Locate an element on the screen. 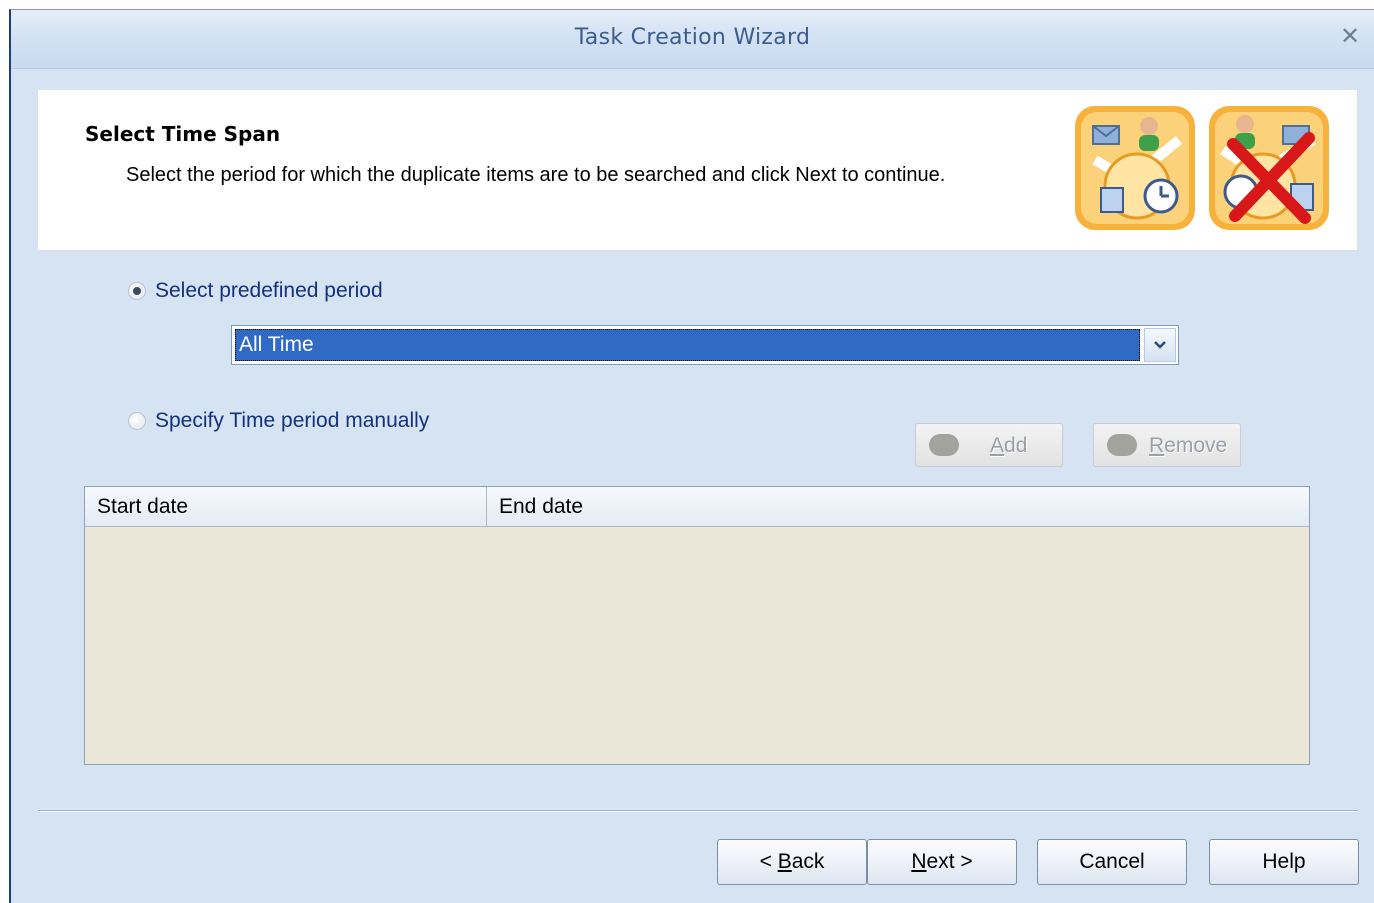  add-button: Add is located at coordinates (989, 445).